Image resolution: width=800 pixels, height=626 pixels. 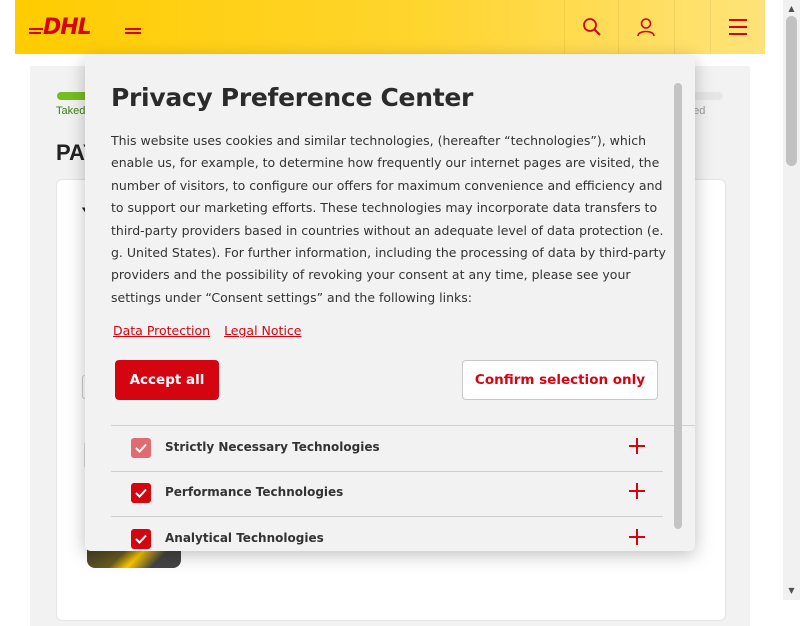 I want to click on progress-step-left: Taked, so click(x=71, y=111).